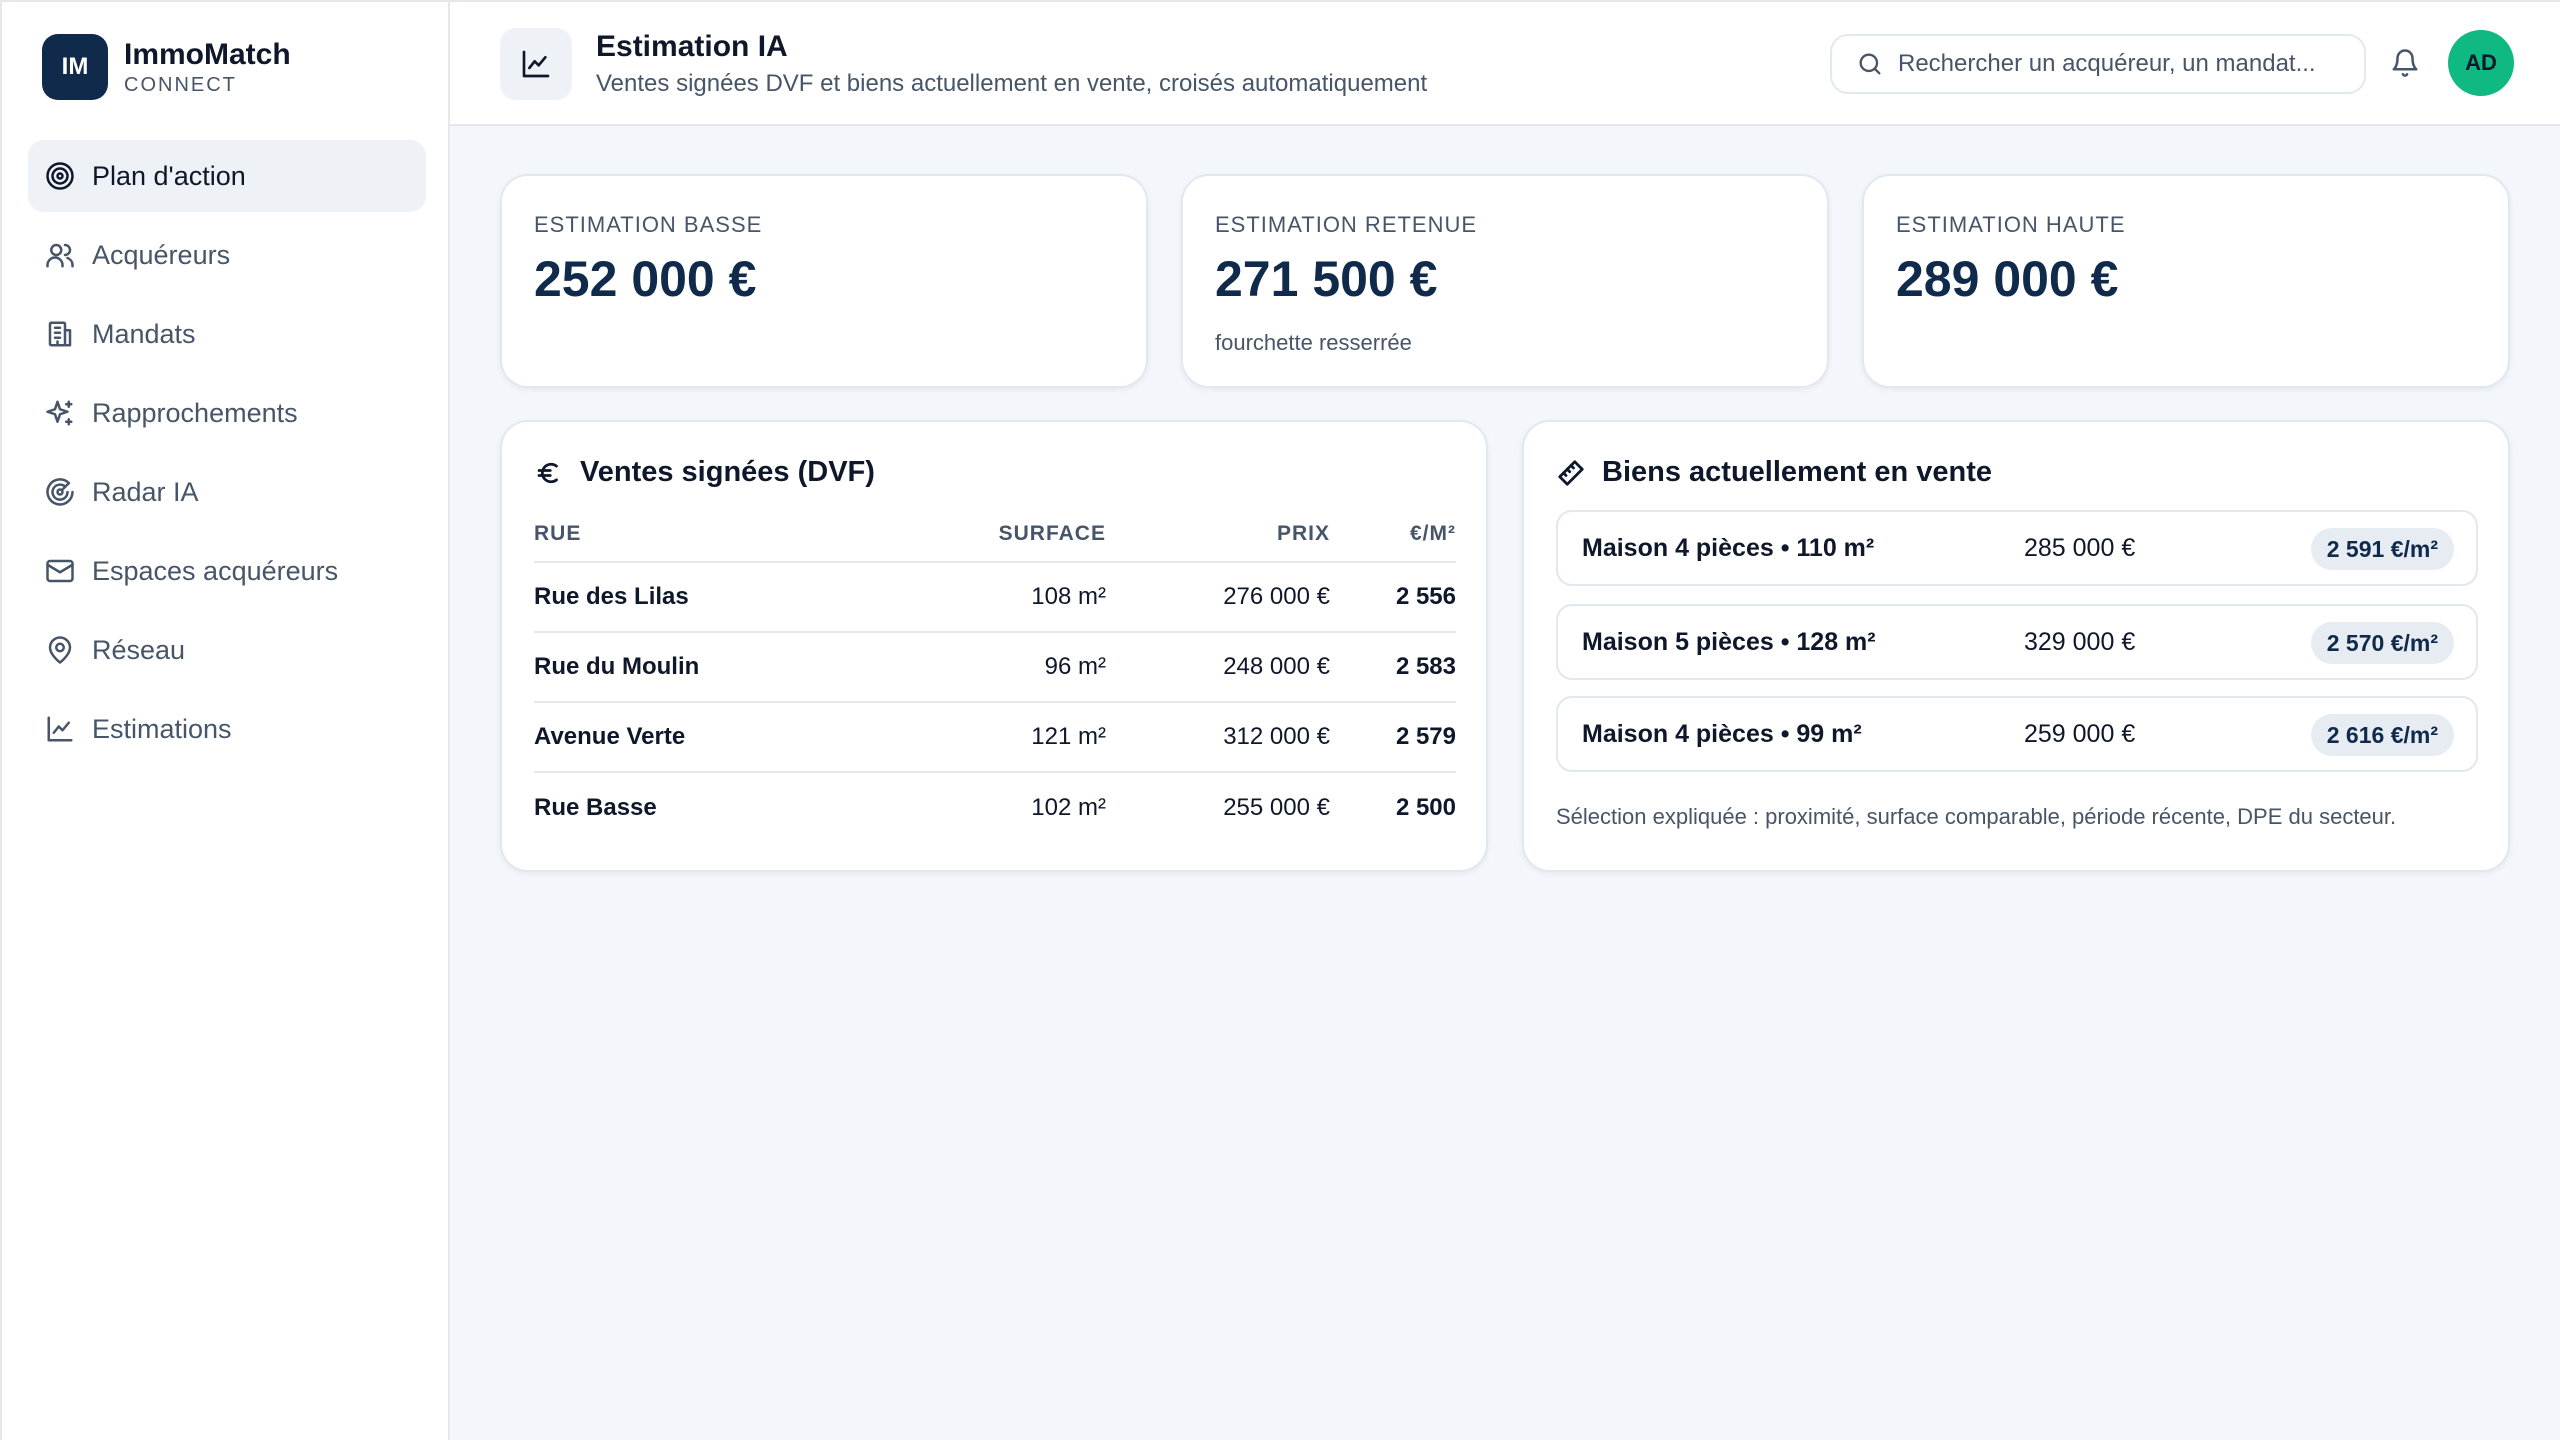 This screenshot has height=1440, width=2560. What do you see at coordinates (60, 571) in the screenshot?
I see `mail-icon` at bounding box center [60, 571].